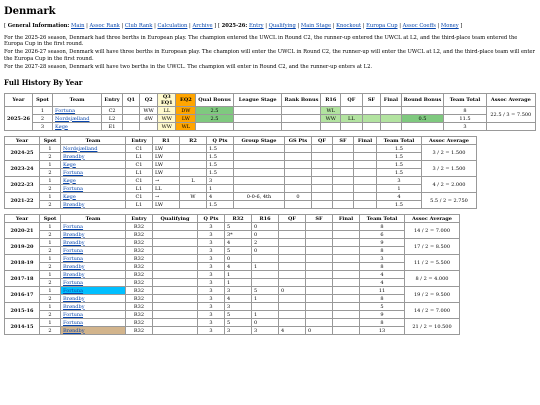 This screenshot has height=405, width=540. Describe the element at coordinates (234, 26) in the screenshot. I see `nav-season-label: 2025-26:` at that location.